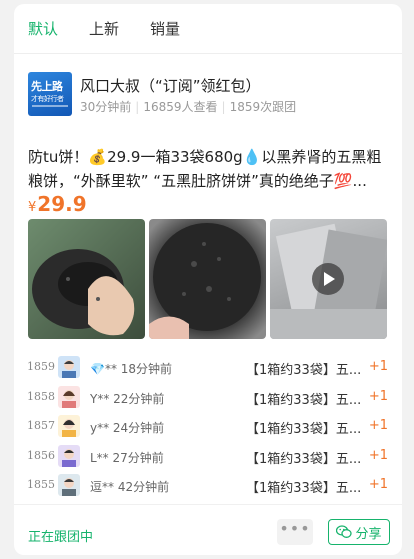 The width and height of the screenshot is (414, 559). I want to click on more-button: •••, so click(295, 532).